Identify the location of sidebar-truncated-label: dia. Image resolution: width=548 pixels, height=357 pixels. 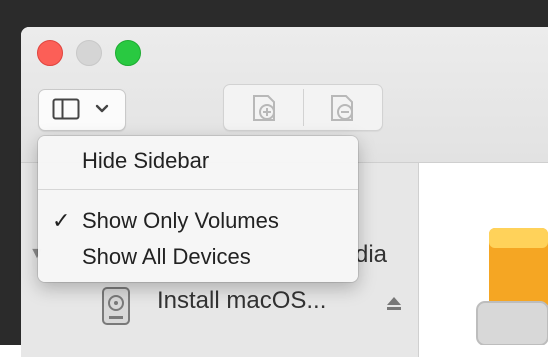
(371, 254).